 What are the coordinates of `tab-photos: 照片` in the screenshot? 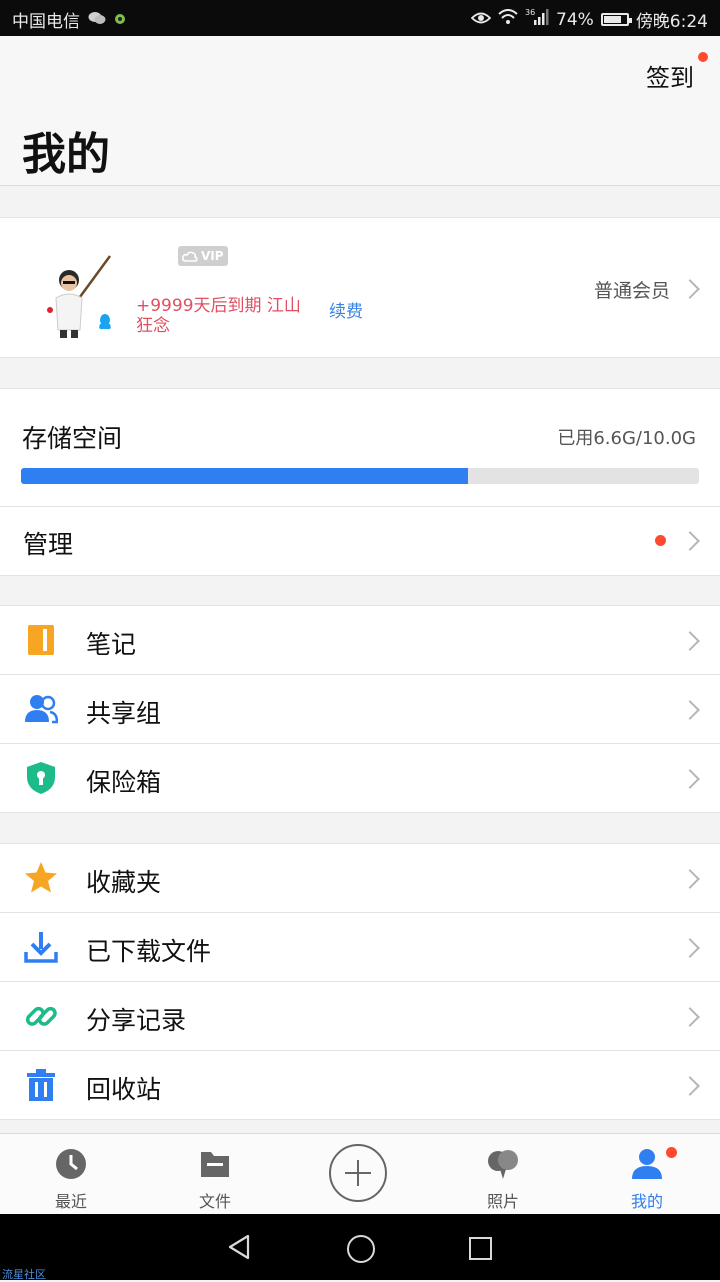 It's located at (503, 1174).